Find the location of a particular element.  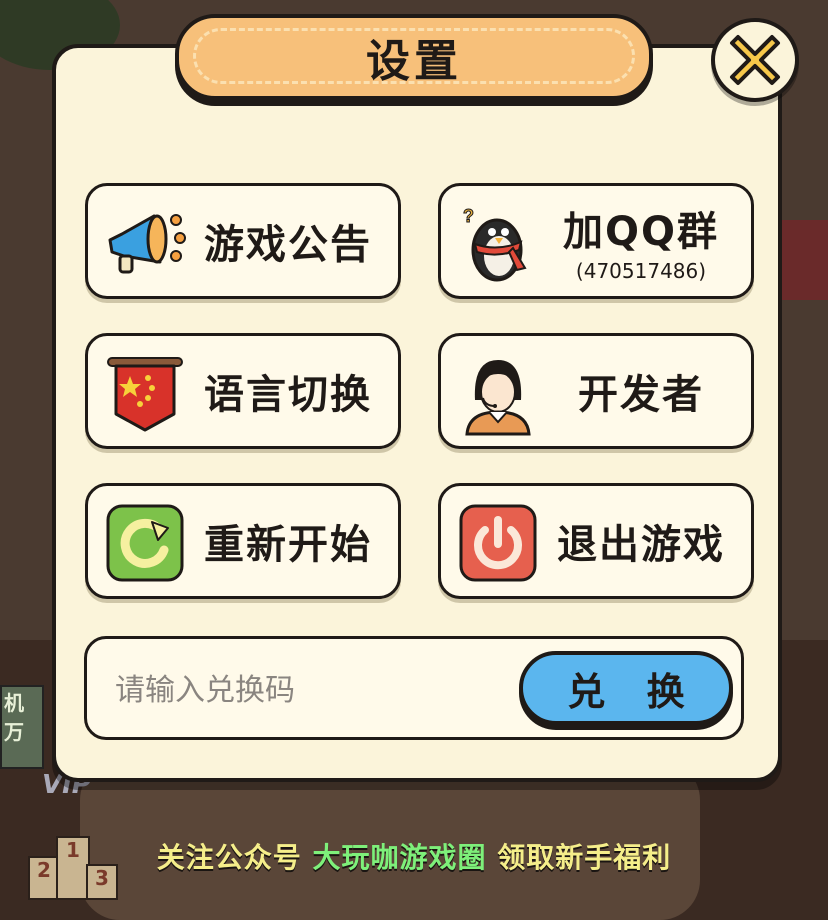

close-x-icon is located at coordinates (755, 60).